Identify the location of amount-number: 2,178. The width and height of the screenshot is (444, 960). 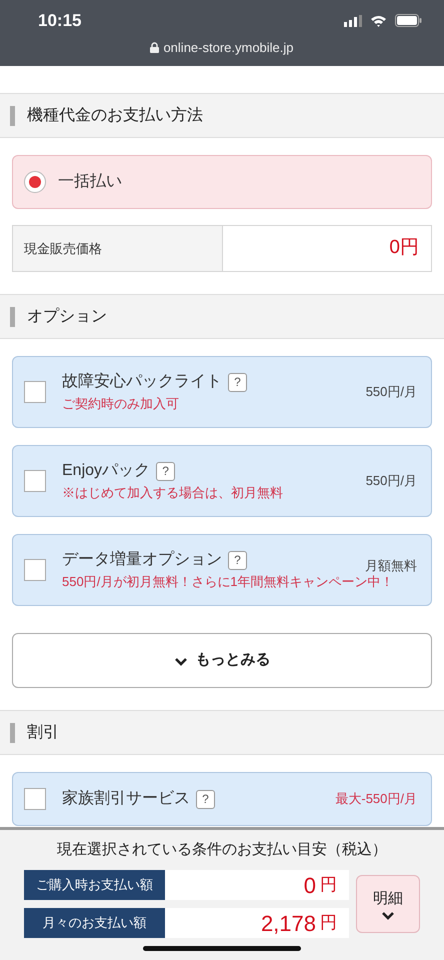
(288, 924).